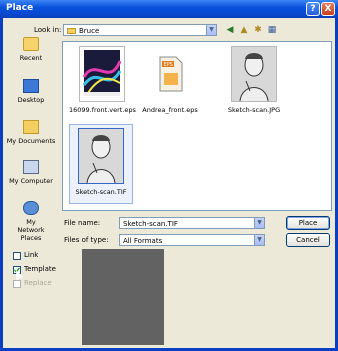  Describe the element at coordinates (192, 240) in the screenshot. I see `files-of-type-dropdown: All Formats ▼` at that location.